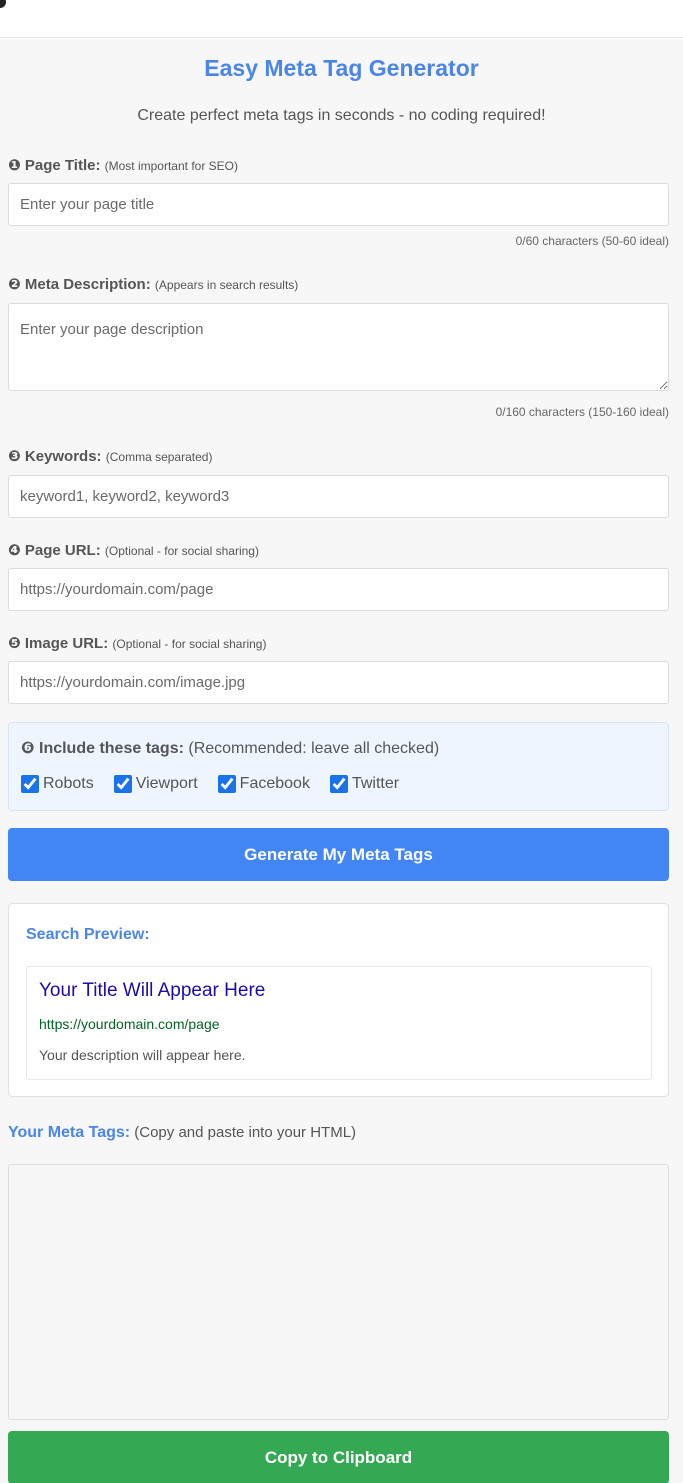 This screenshot has width=683, height=1483. Describe the element at coordinates (592, 241) in the screenshot. I see `page-title-counter: 0/60 characters (50-60 ideal)` at that location.